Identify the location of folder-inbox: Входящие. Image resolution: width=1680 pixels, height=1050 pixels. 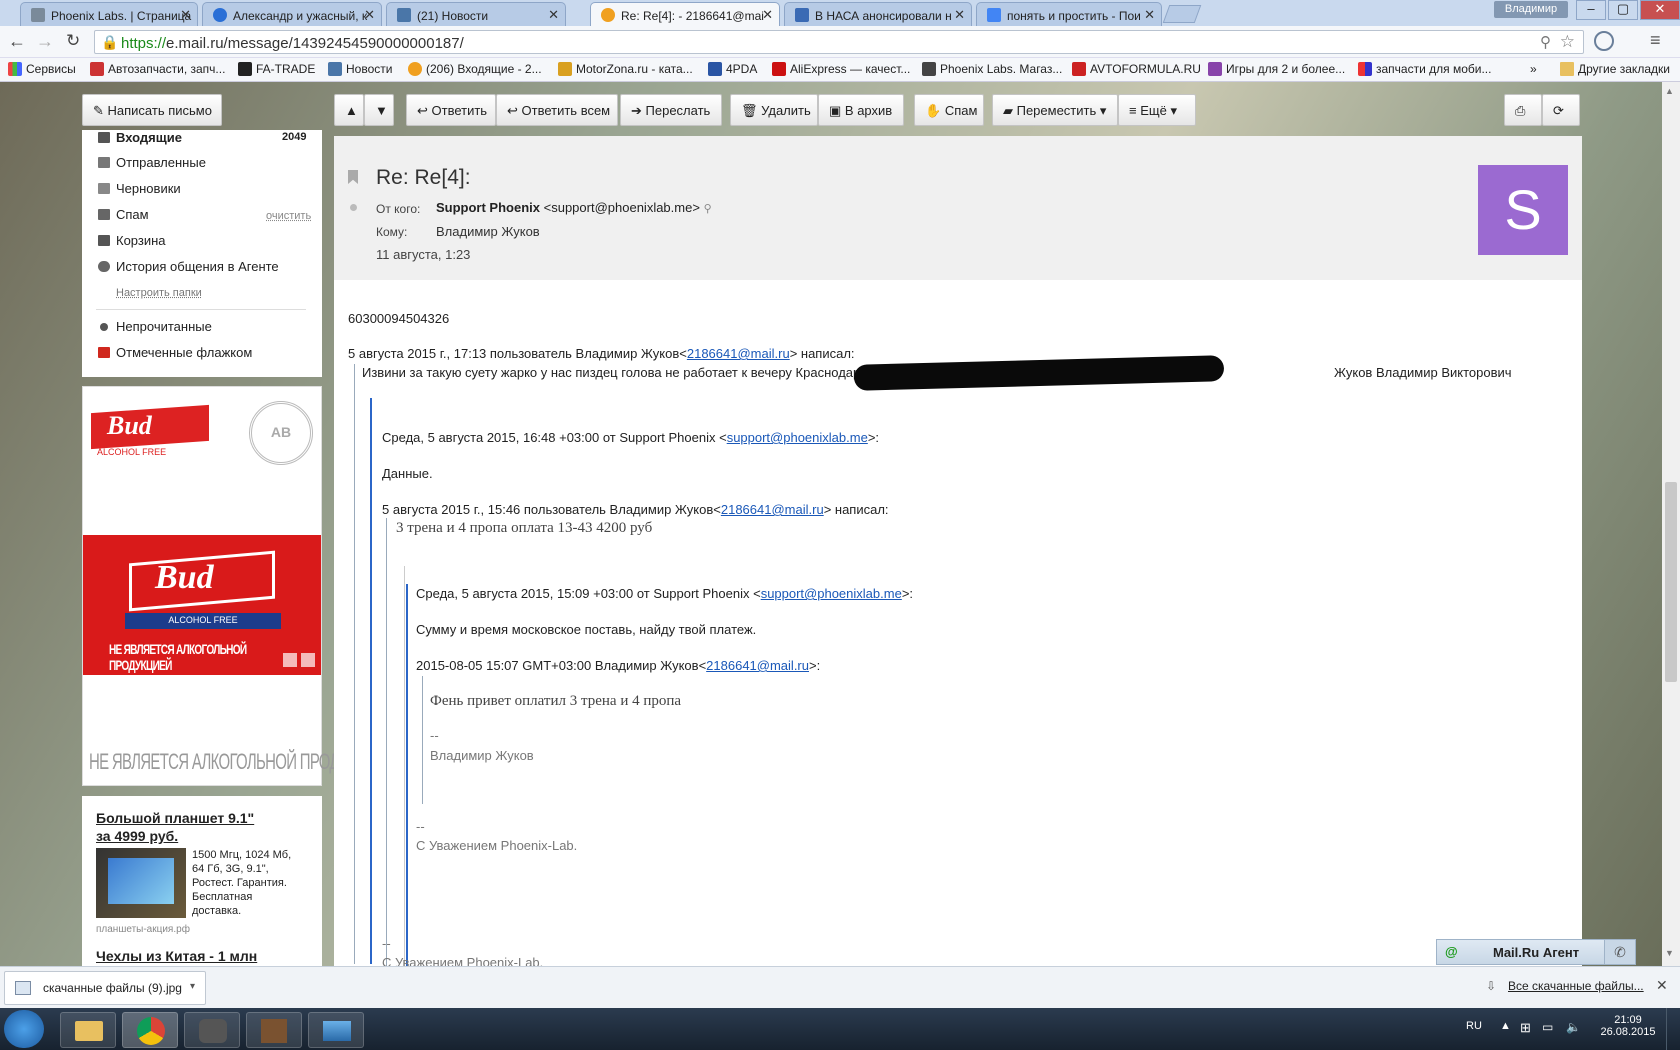
(140, 137).